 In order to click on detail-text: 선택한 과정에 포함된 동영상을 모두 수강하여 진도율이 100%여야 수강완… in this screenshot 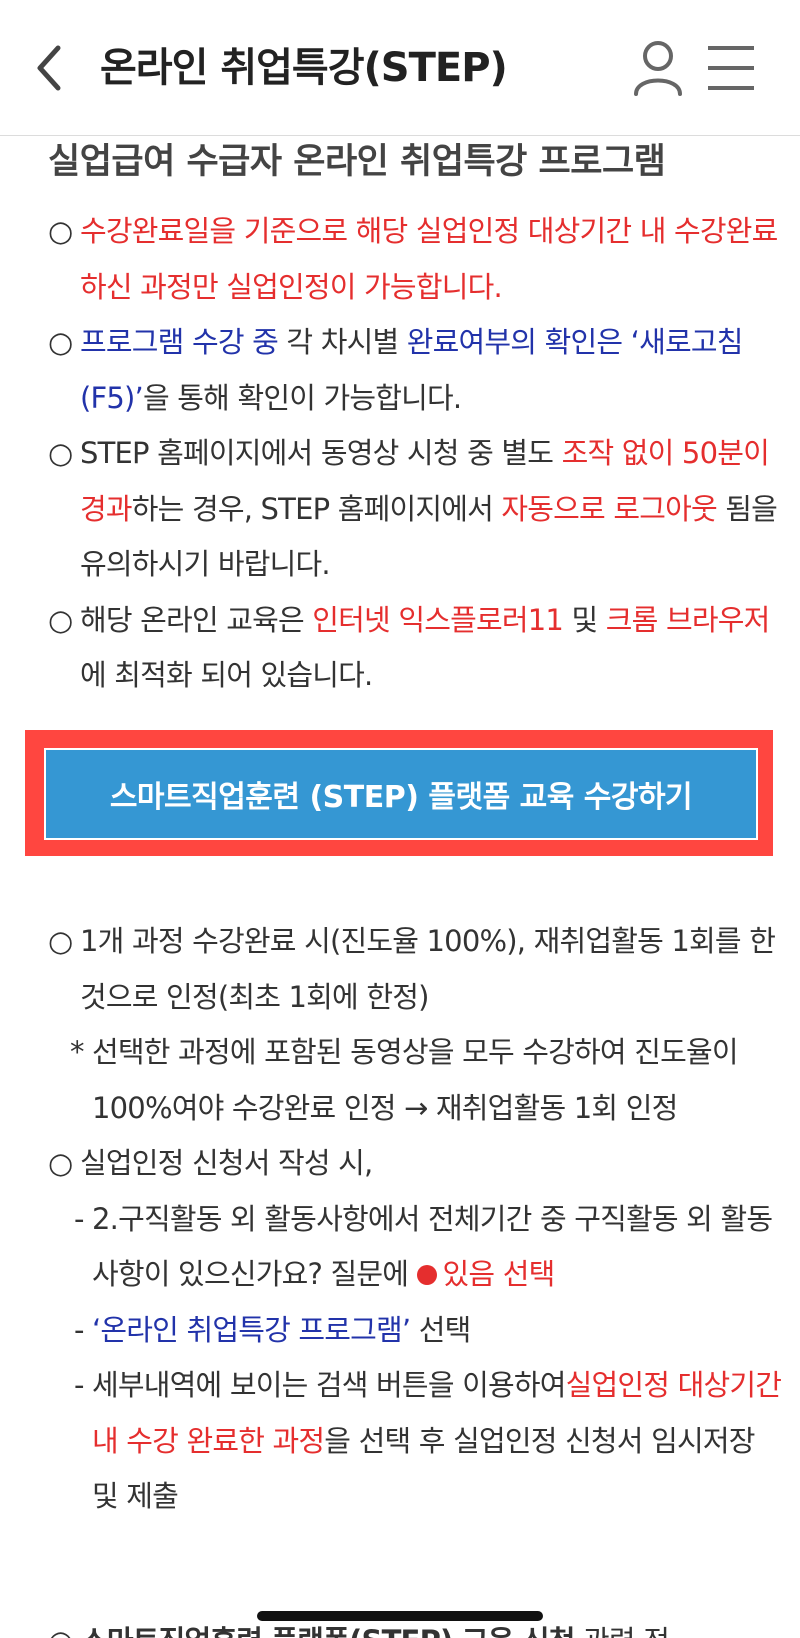, I will do `click(415, 1080)`.